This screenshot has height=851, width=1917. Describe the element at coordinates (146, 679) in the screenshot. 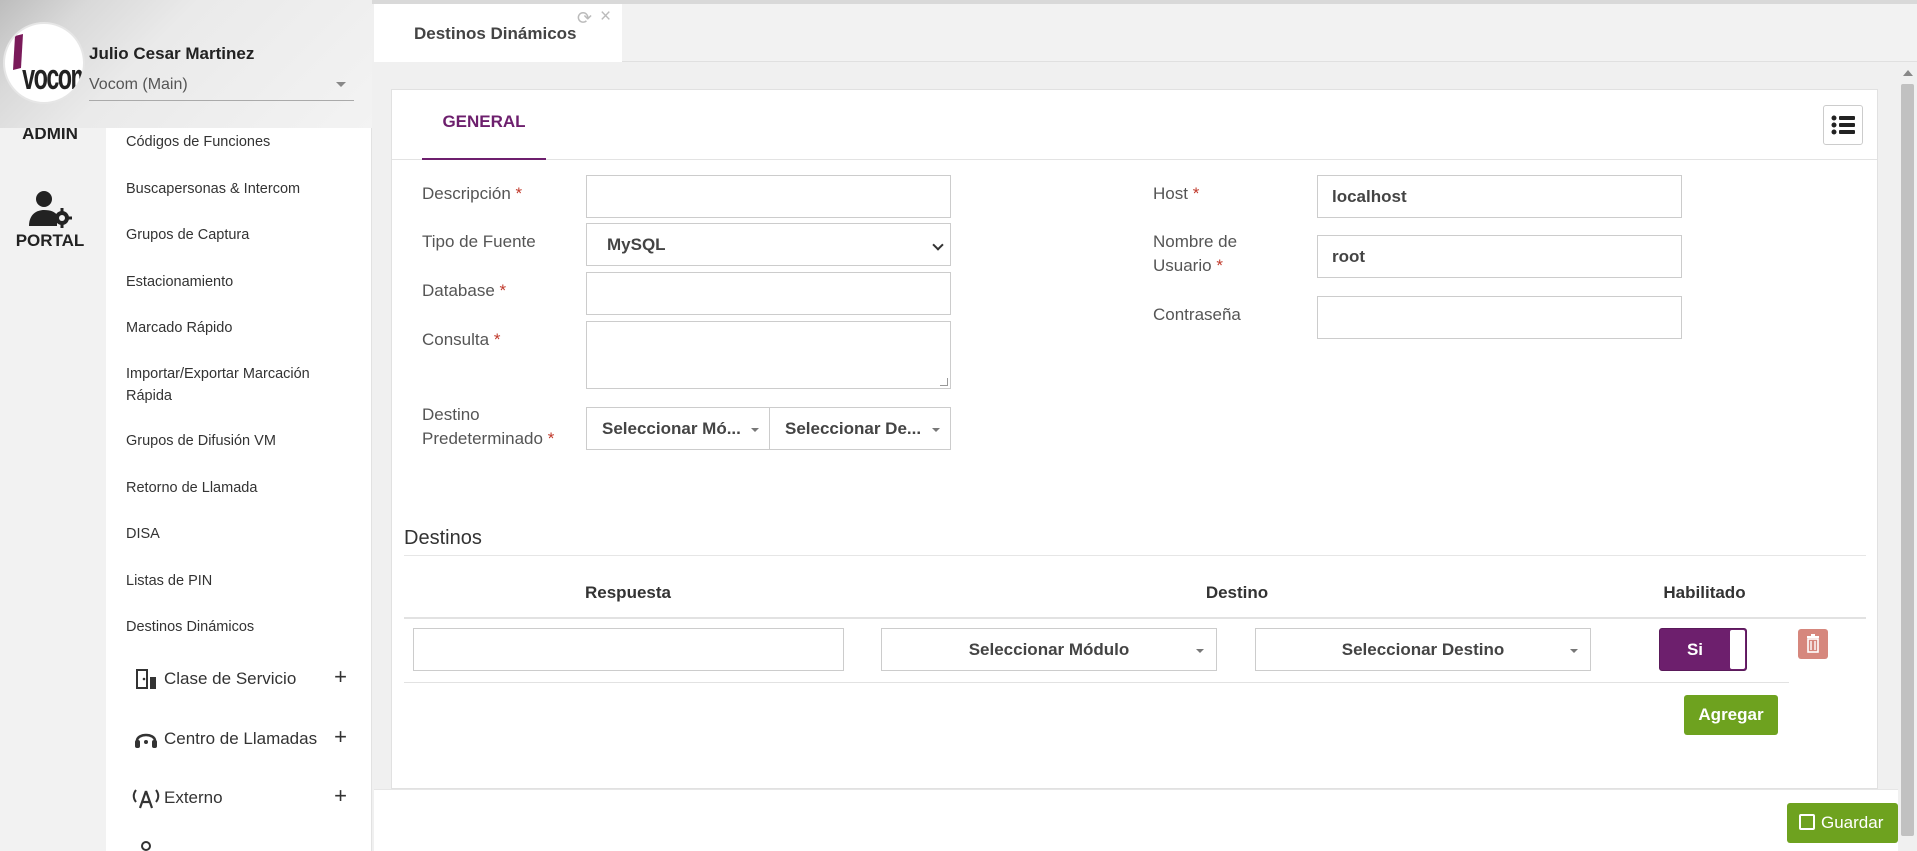

I see `door-icon` at that location.